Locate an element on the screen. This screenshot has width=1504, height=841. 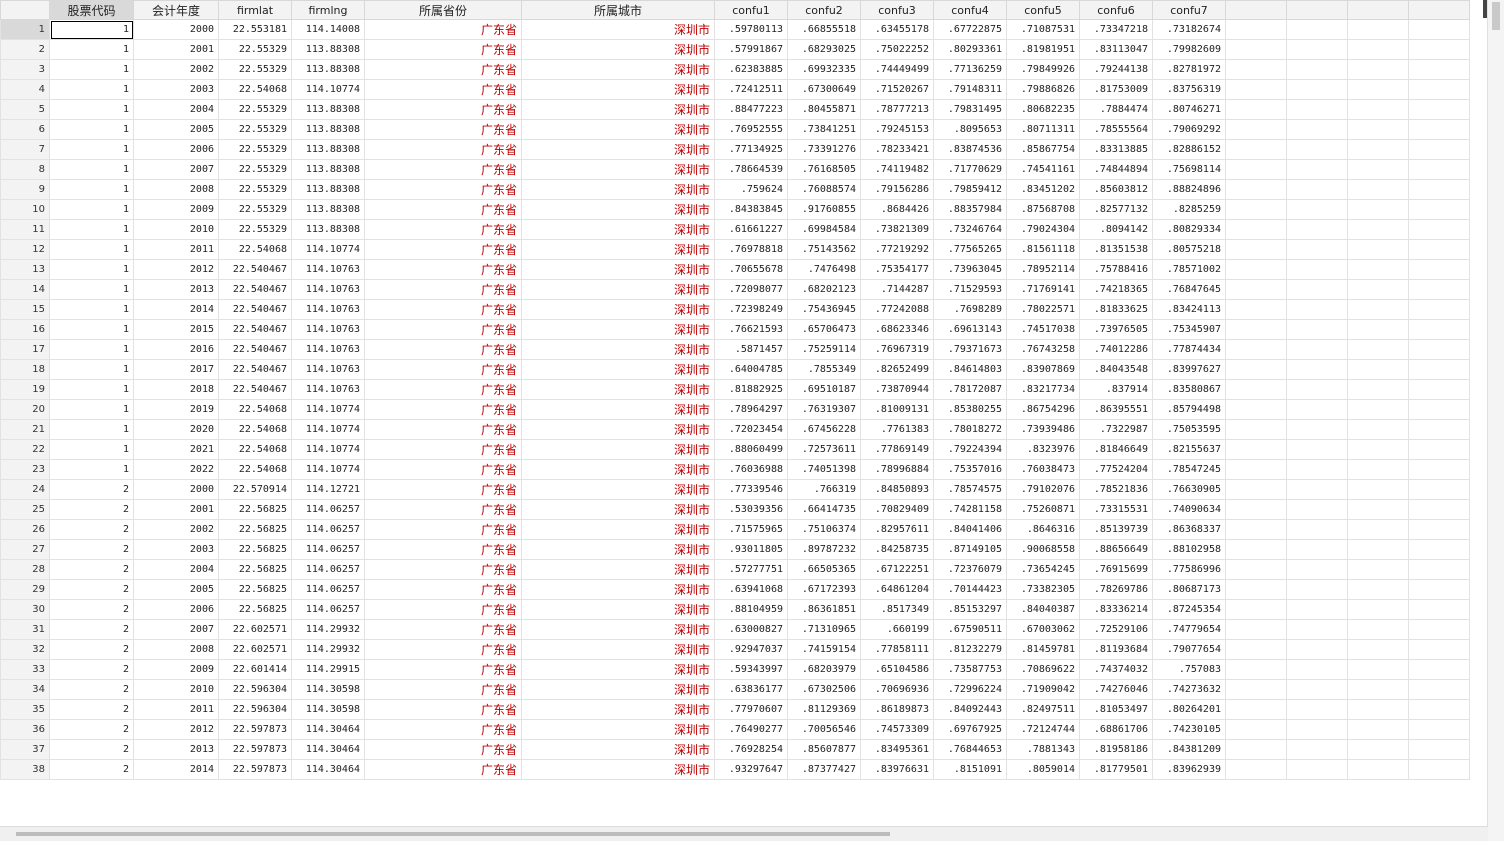
cell: .74281158 is located at coordinates (970, 509).